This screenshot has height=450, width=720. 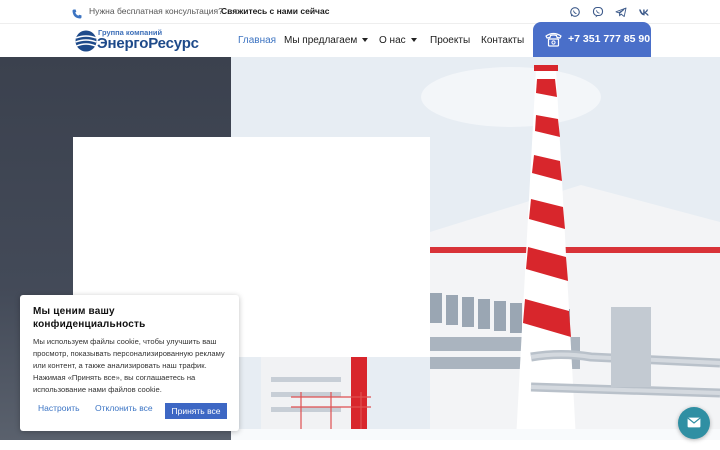 What do you see at coordinates (644, 11) in the screenshot?
I see `vk-icon` at bounding box center [644, 11].